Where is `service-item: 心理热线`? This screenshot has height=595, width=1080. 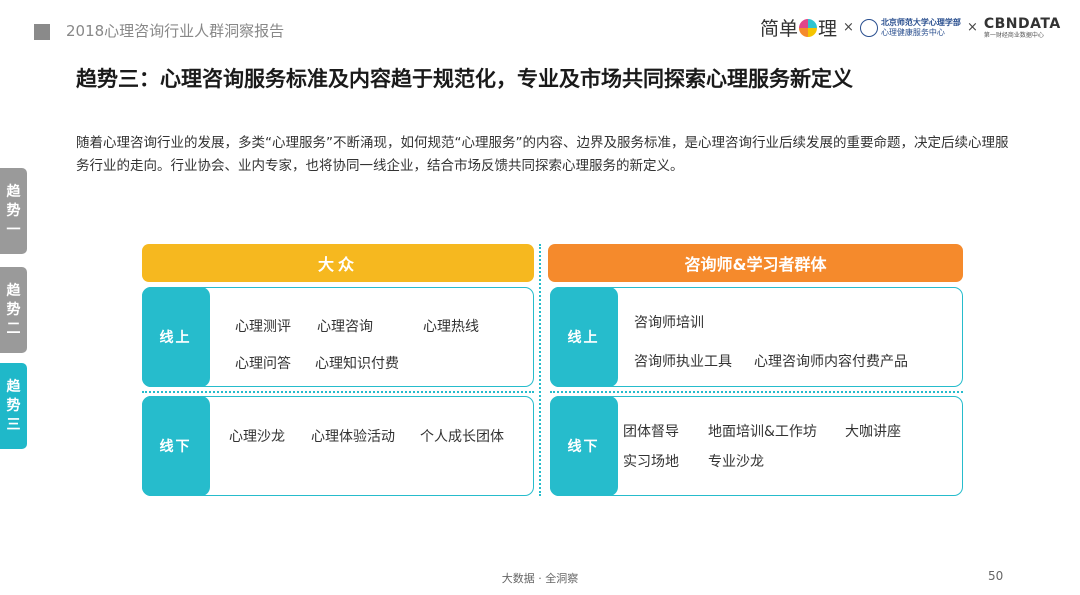 service-item: 心理热线 is located at coordinates (451, 327).